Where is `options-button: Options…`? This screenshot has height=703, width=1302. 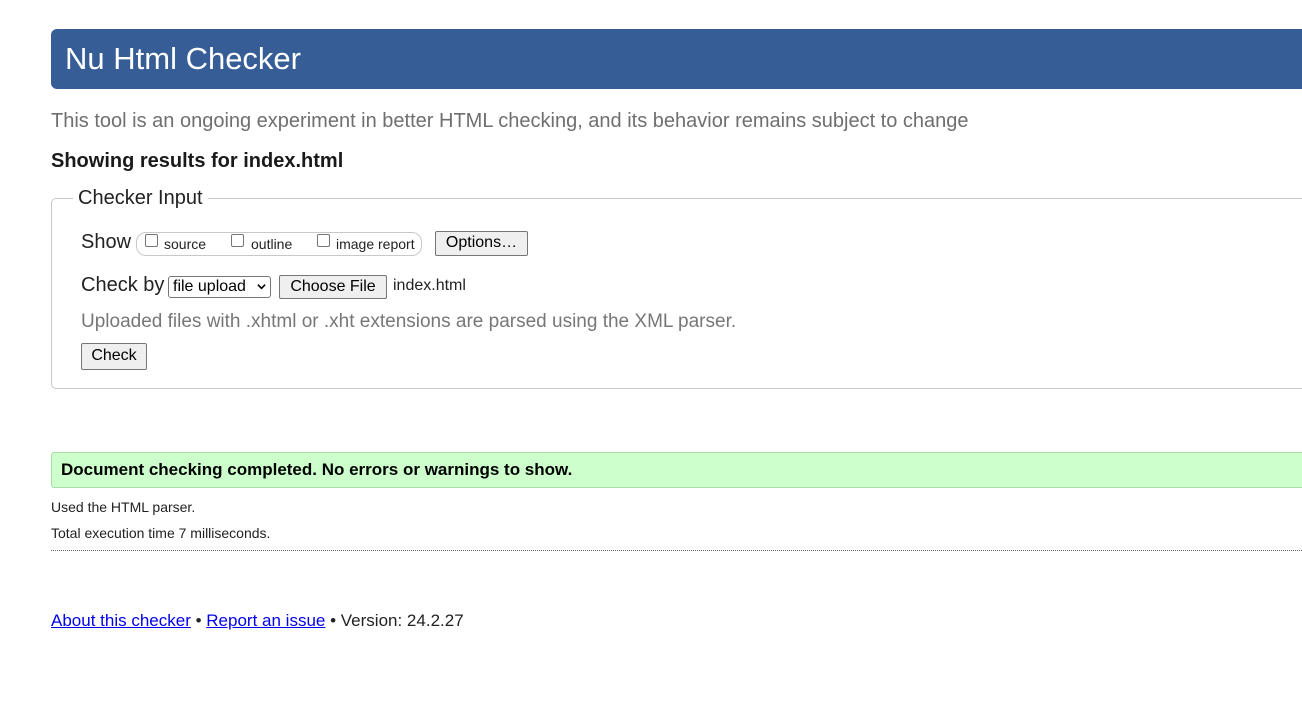 options-button: Options… is located at coordinates (481, 243).